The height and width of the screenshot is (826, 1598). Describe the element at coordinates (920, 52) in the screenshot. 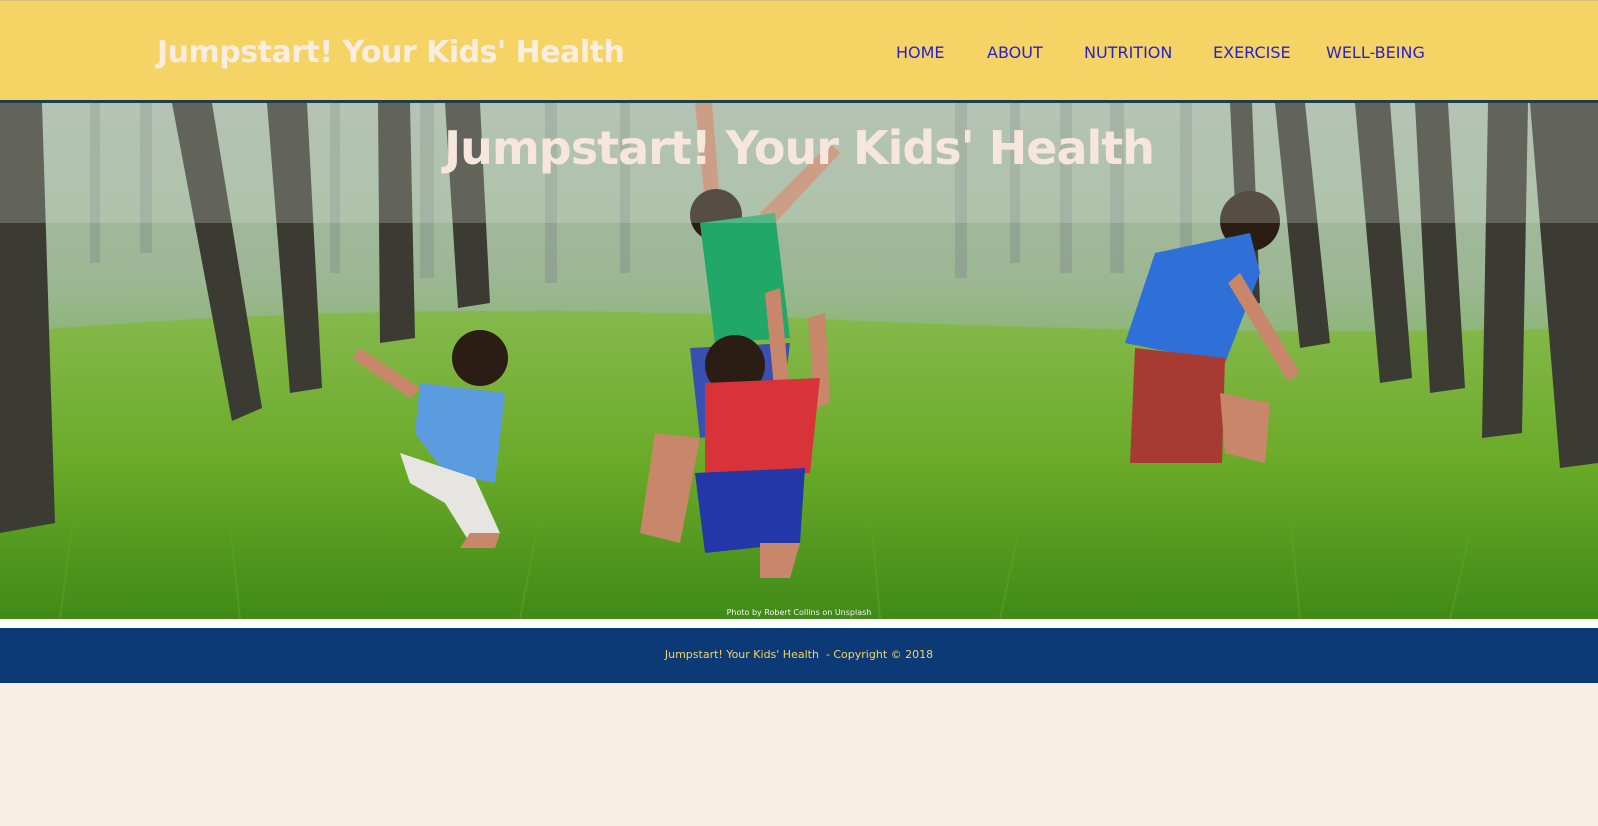

I see `nav-home-link: HOME` at that location.